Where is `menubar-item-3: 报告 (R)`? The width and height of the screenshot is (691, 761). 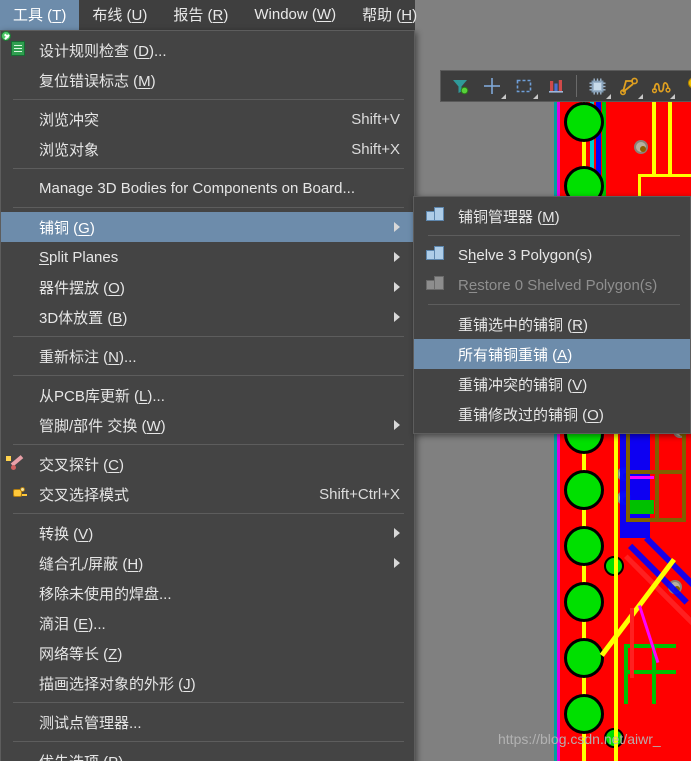 menubar-item-3: 报告 (R) is located at coordinates (200, 15).